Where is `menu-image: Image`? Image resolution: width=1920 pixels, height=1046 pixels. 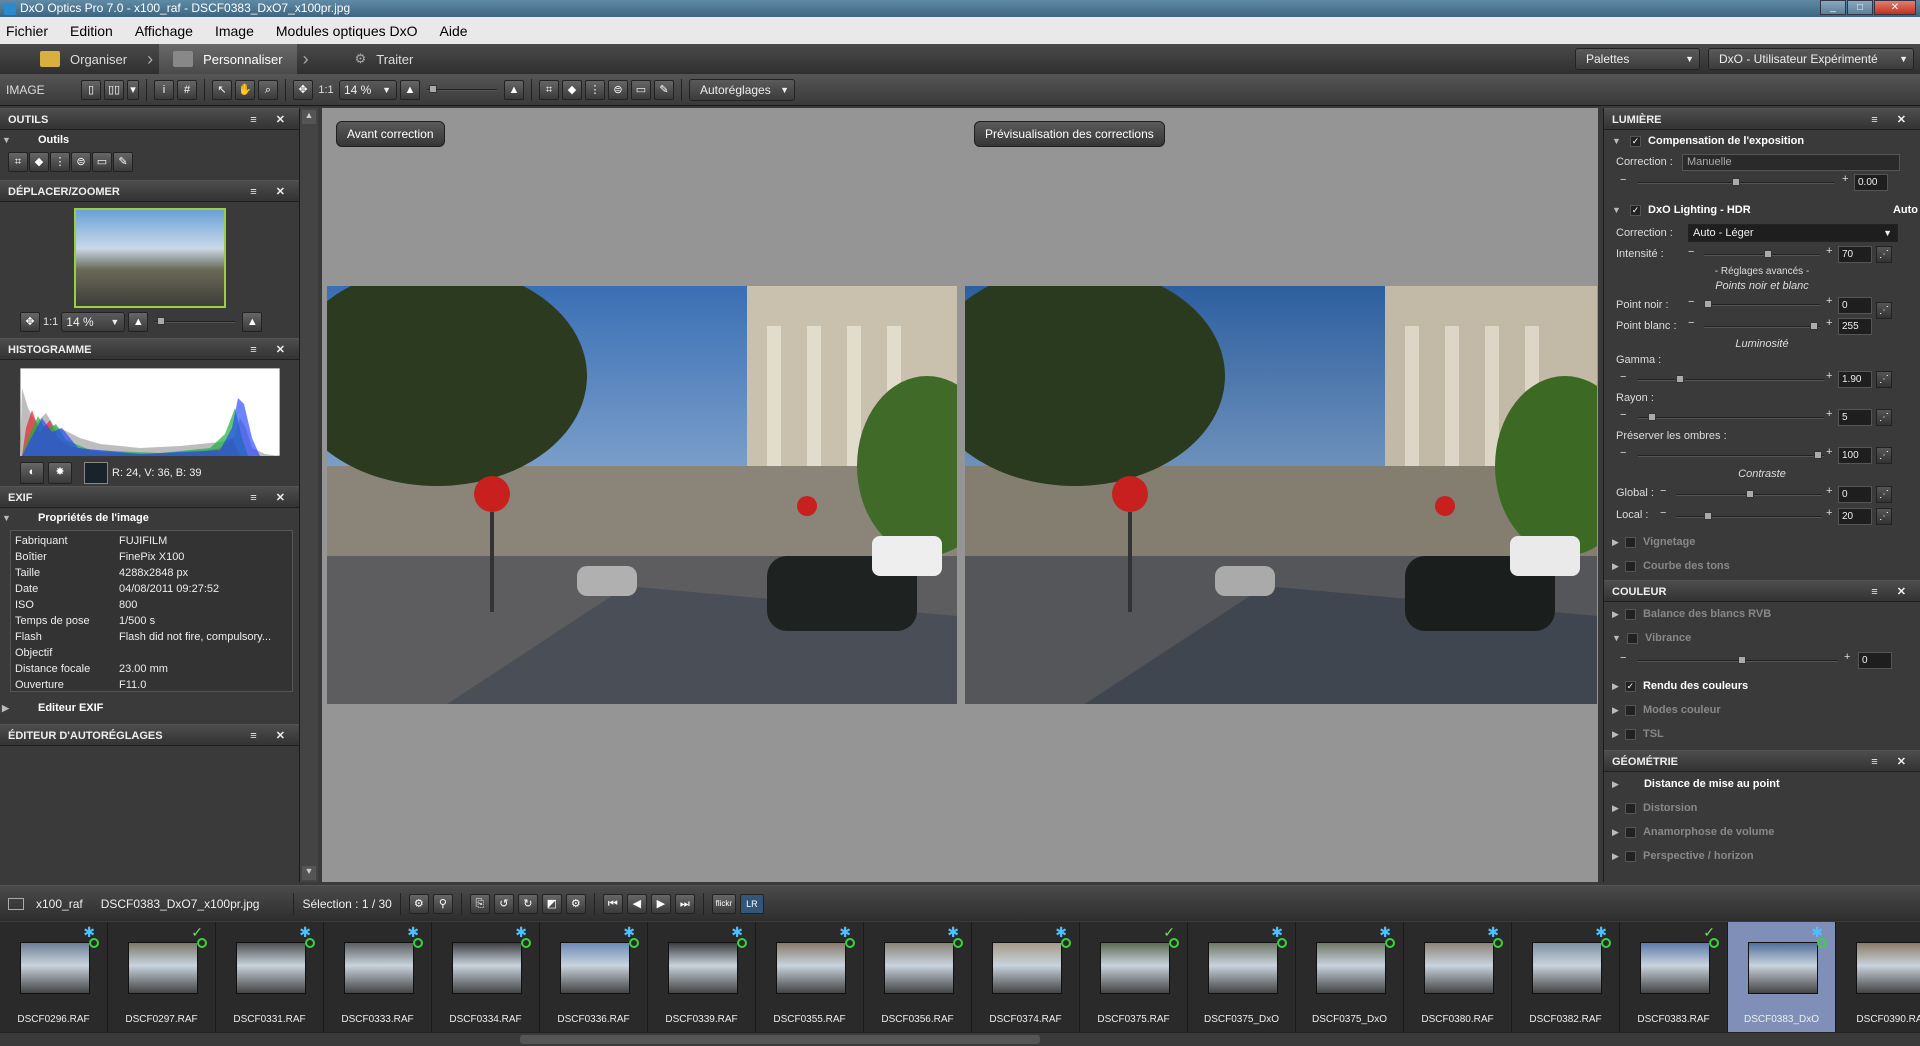
menu-image: Image is located at coordinates (234, 31).